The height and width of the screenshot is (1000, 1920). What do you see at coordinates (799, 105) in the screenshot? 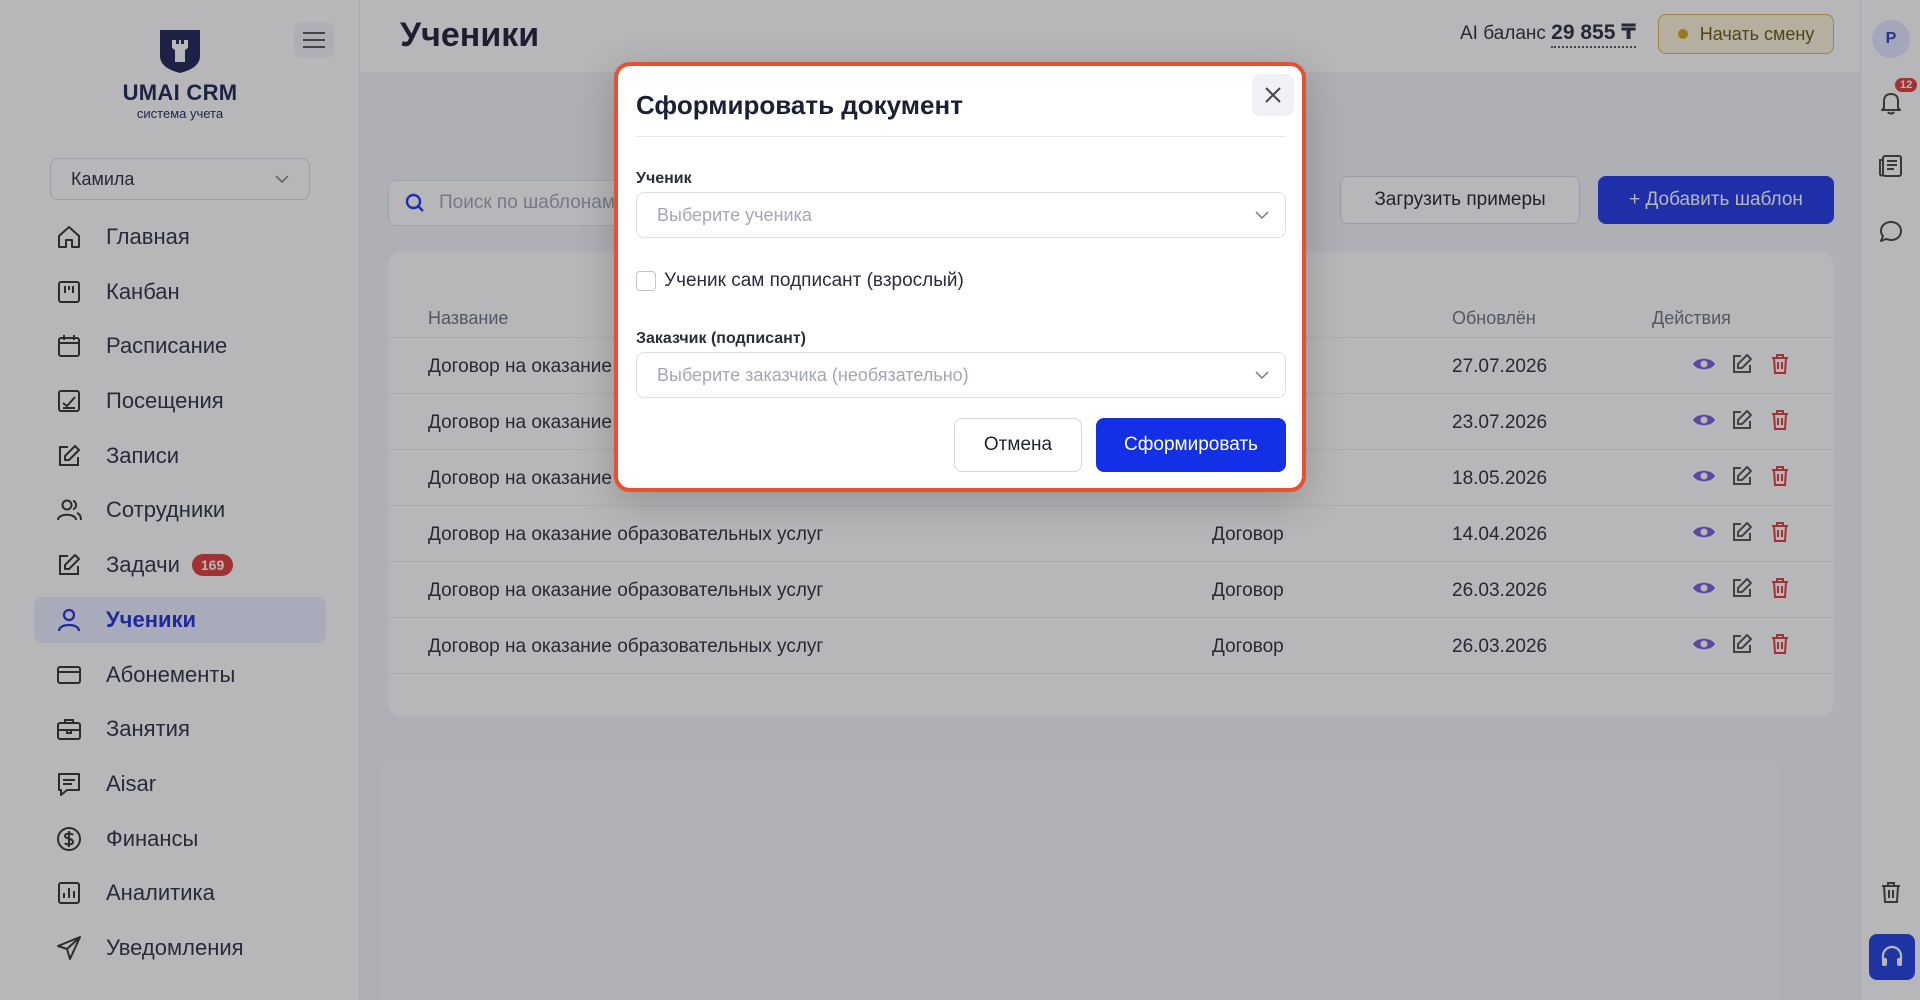
I see `modal-title: Сформировать документ` at bounding box center [799, 105].